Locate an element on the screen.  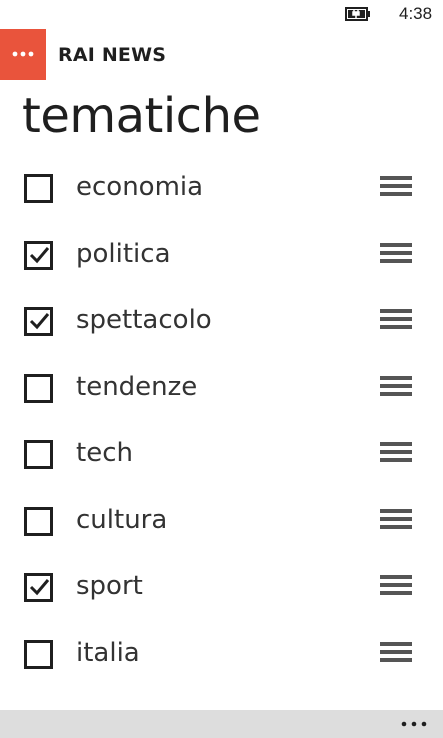
more-dots-icon is located at coordinates (23, 54).